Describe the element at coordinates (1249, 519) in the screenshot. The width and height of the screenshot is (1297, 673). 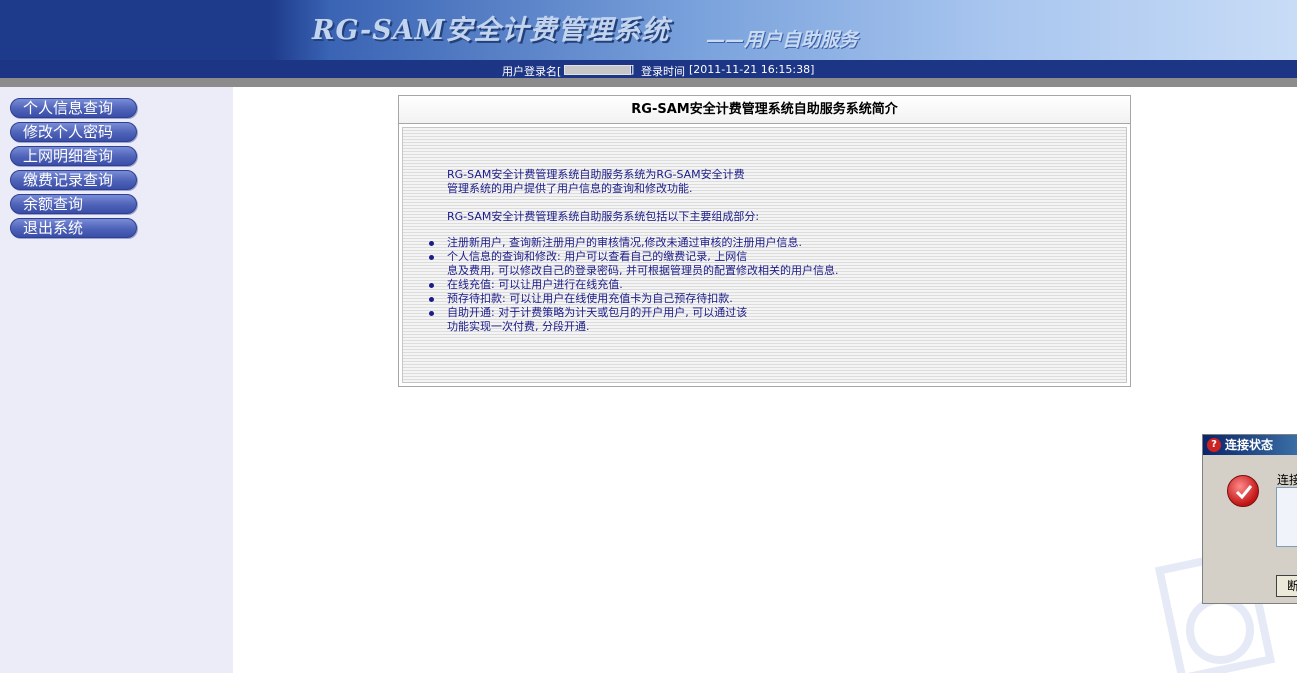
I see `connection-status-dialog: ? 连接状态 连接 断` at that location.